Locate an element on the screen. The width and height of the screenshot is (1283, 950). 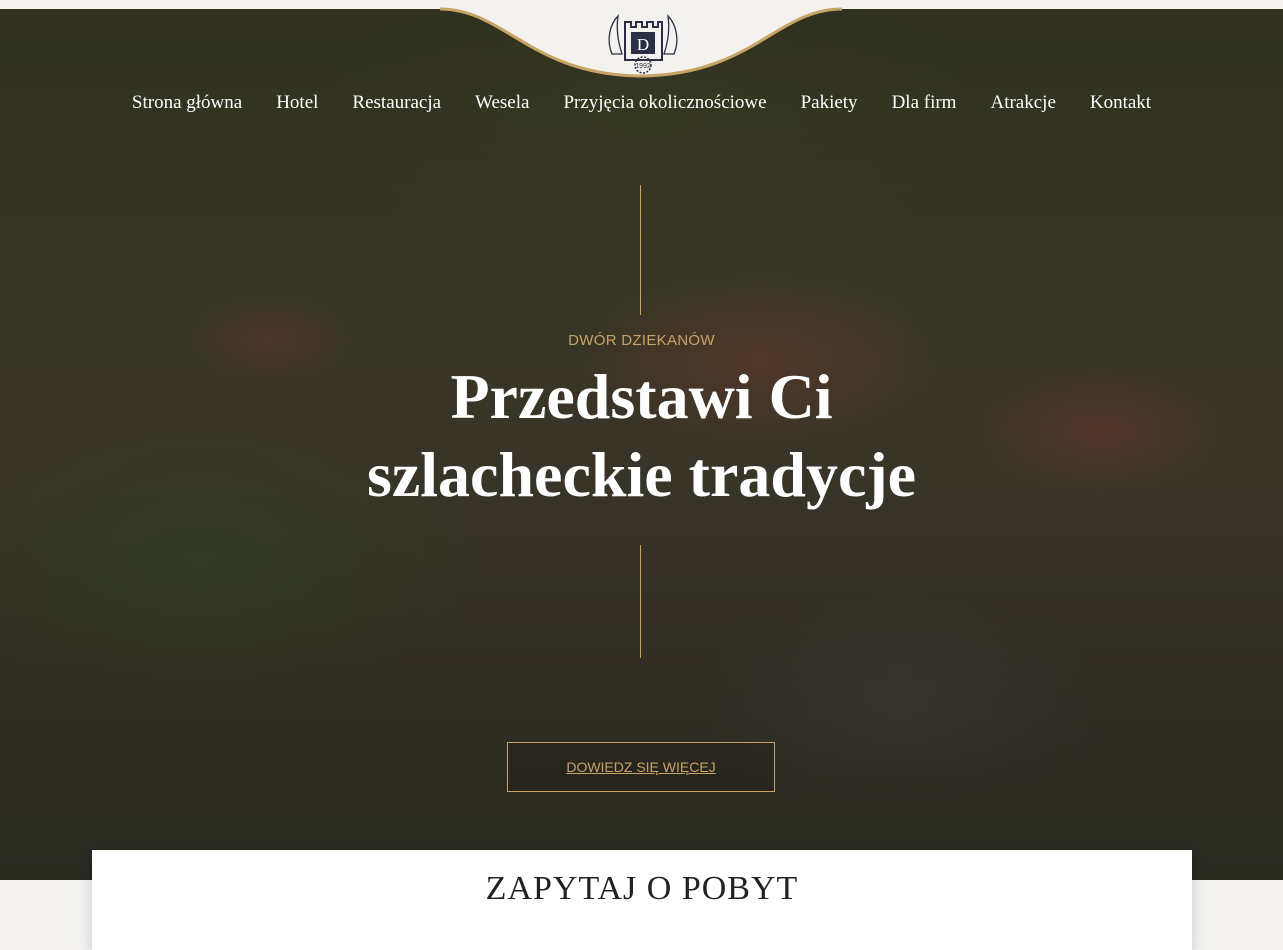
logo-year: 1992 is located at coordinates (643, 66).